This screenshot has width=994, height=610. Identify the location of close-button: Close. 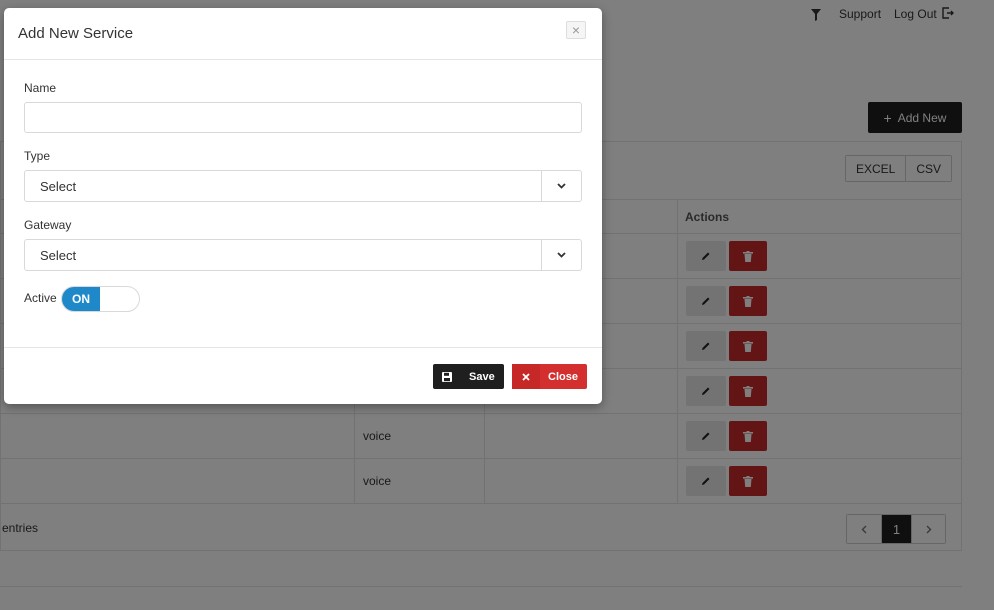
(549, 376).